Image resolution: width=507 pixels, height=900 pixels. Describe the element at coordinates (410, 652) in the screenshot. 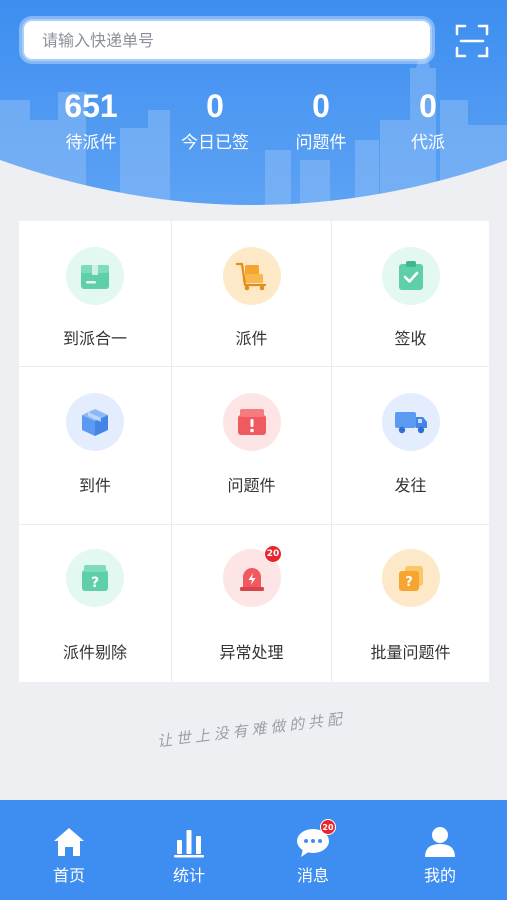

I see `grid-item-label: 批量问题件` at that location.